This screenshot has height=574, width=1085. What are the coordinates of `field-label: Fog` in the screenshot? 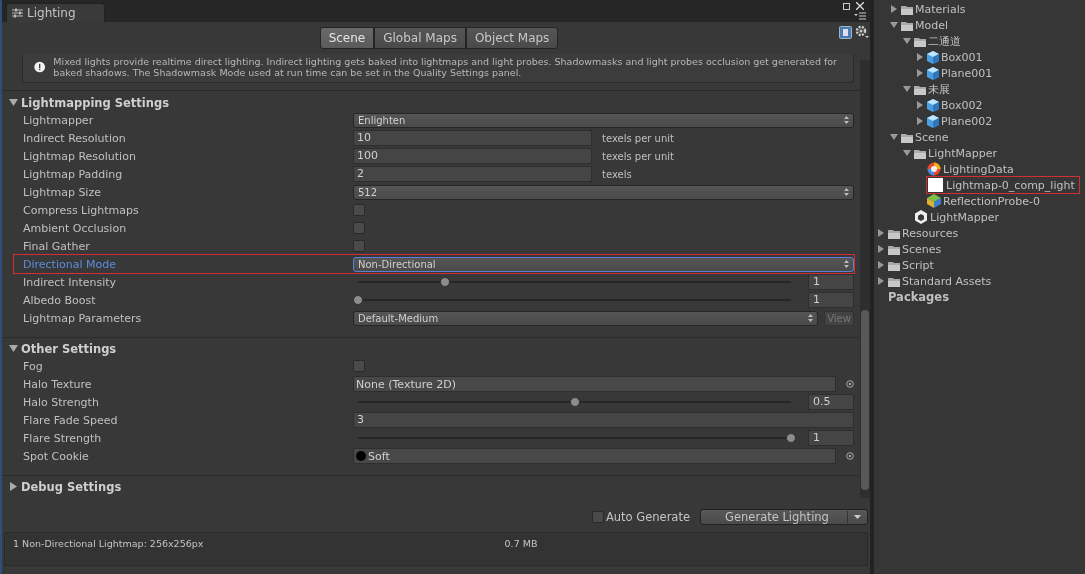 It's located at (33, 366).